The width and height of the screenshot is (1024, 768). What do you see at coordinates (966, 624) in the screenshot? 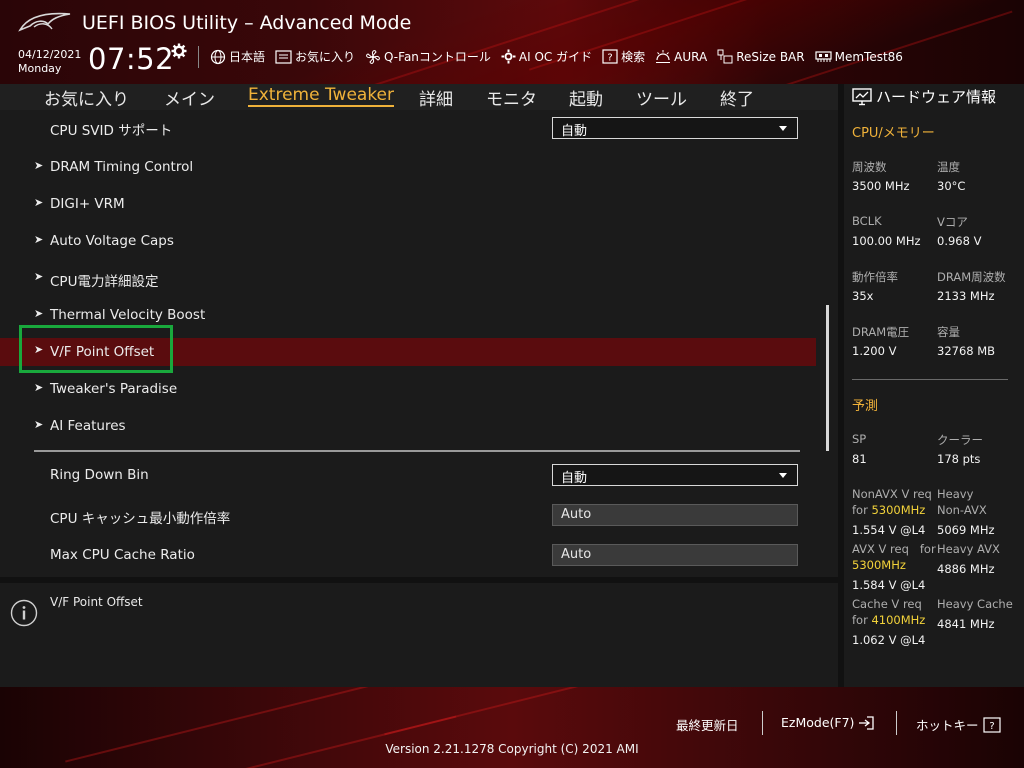
I see `heavy-cache-value: 4841 MHz` at bounding box center [966, 624].